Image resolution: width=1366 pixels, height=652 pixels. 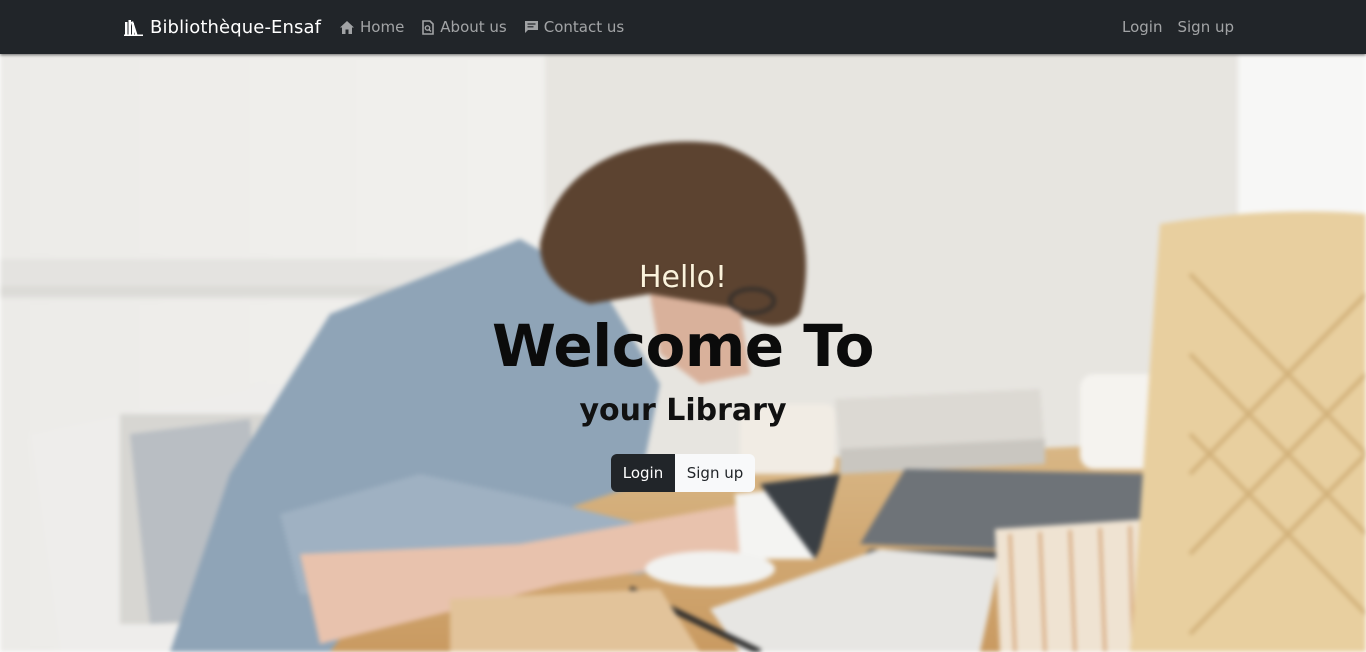 I want to click on nav-login: Login, so click(x=1142, y=27).